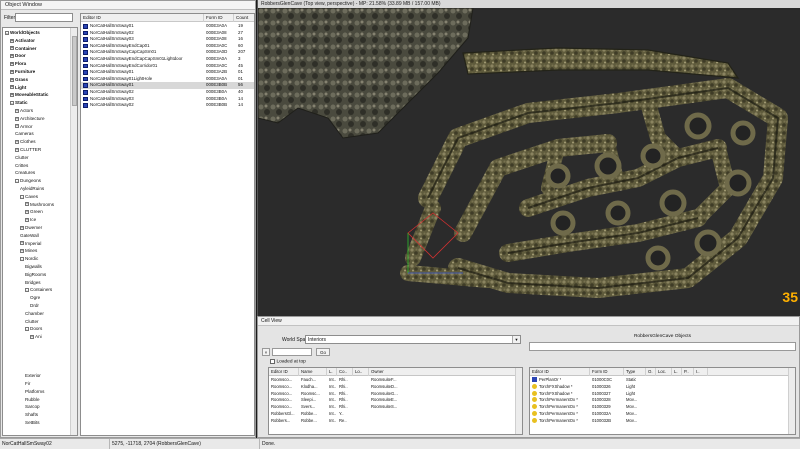  What do you see at coordinates (31, 228) in the screenshot?
I see `tree-item: + Dwemer` at bounding box center [31, 228].